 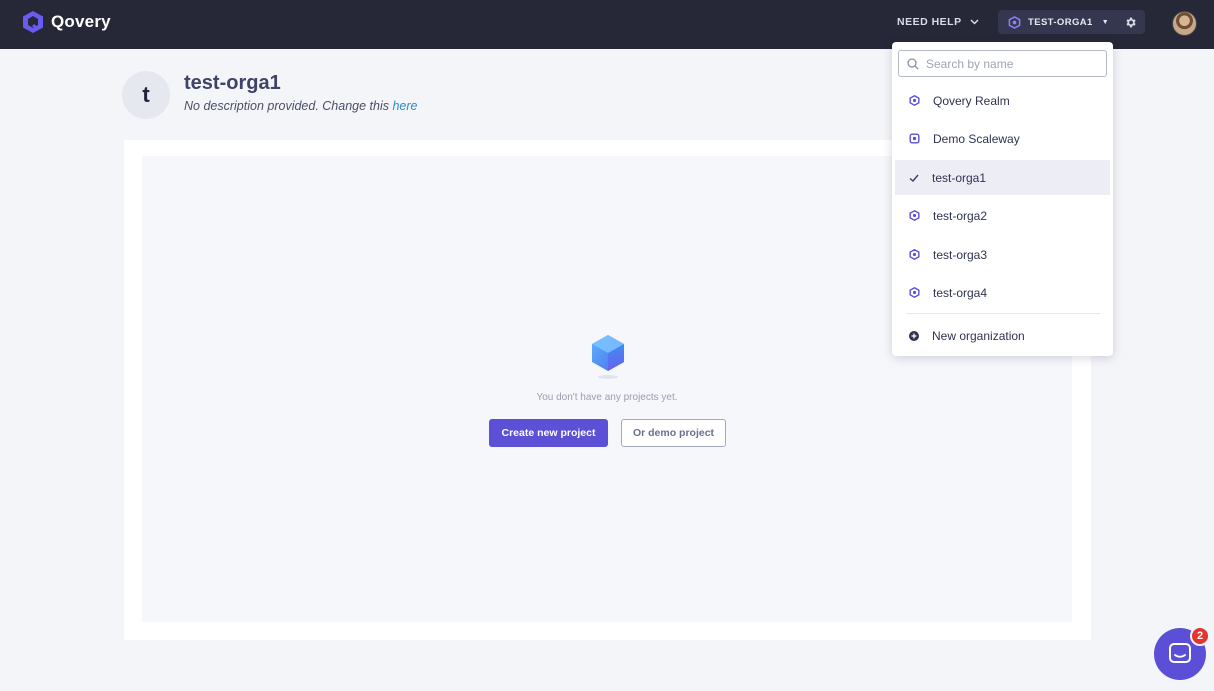 I want to click on qovery-logo: Qovery, so click(x=66, y=22).